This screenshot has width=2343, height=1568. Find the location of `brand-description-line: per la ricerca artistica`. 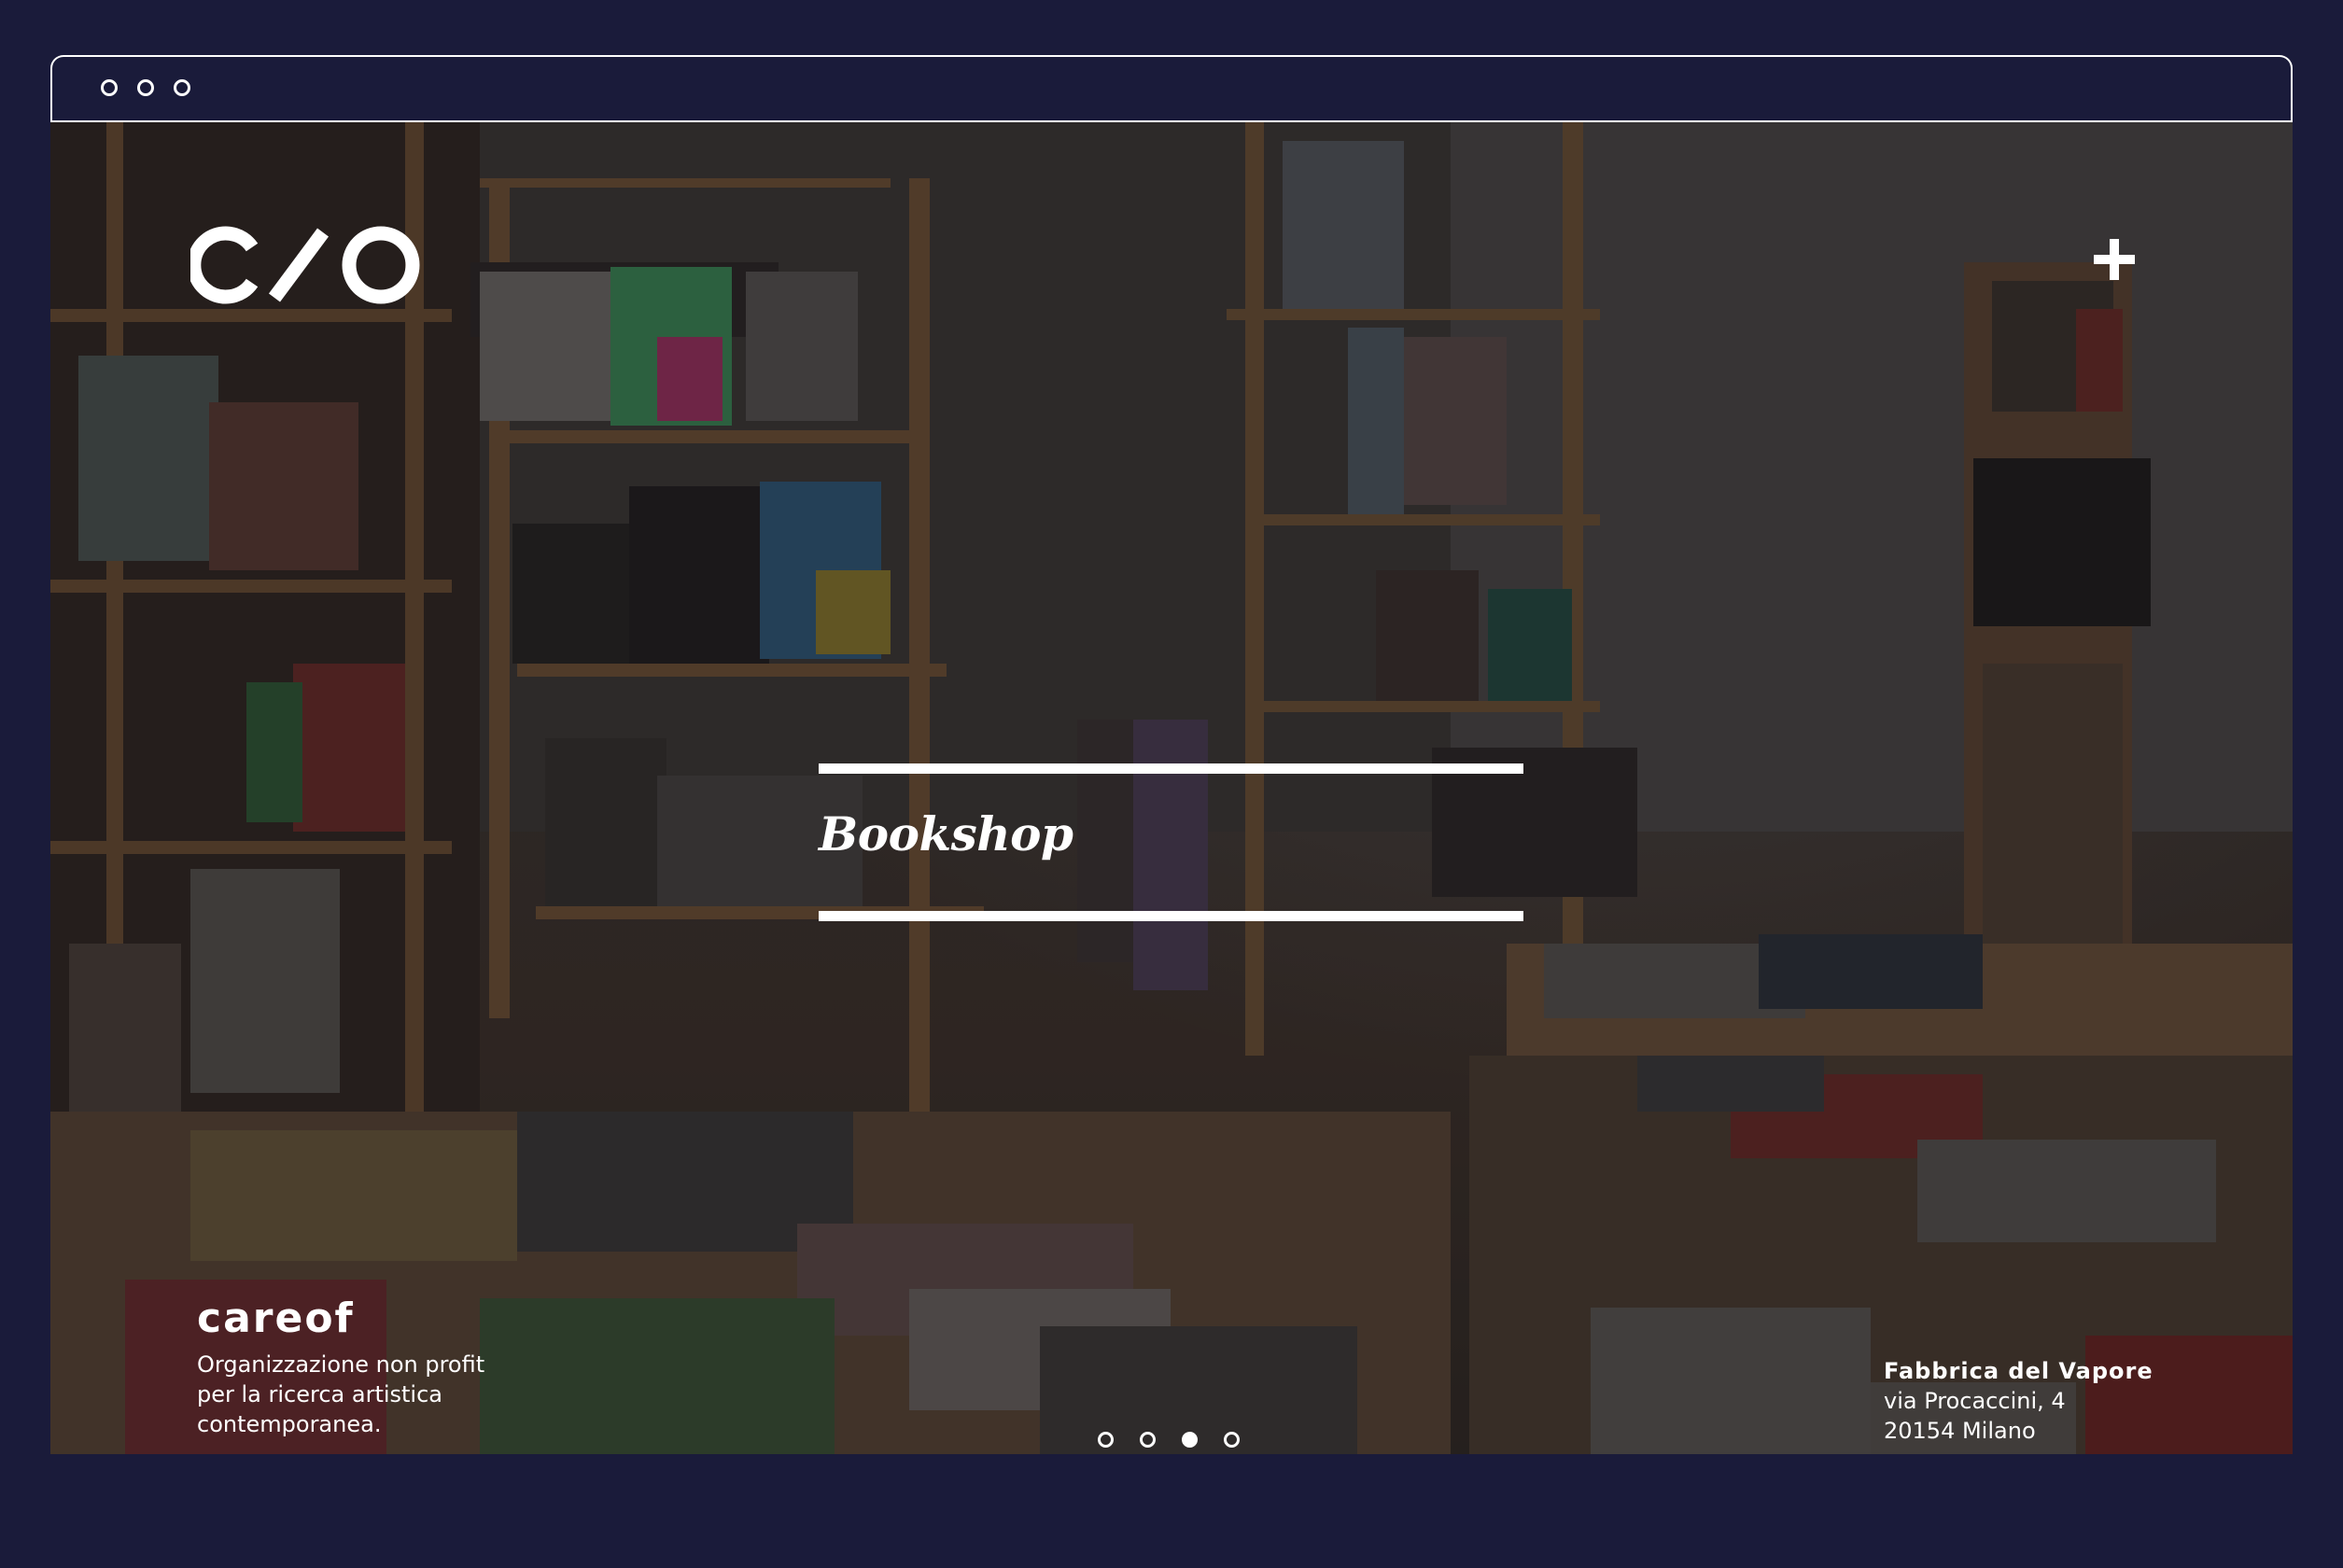

brand-description-line: per la ricerca artistica is located at coordinates (320, 1394).